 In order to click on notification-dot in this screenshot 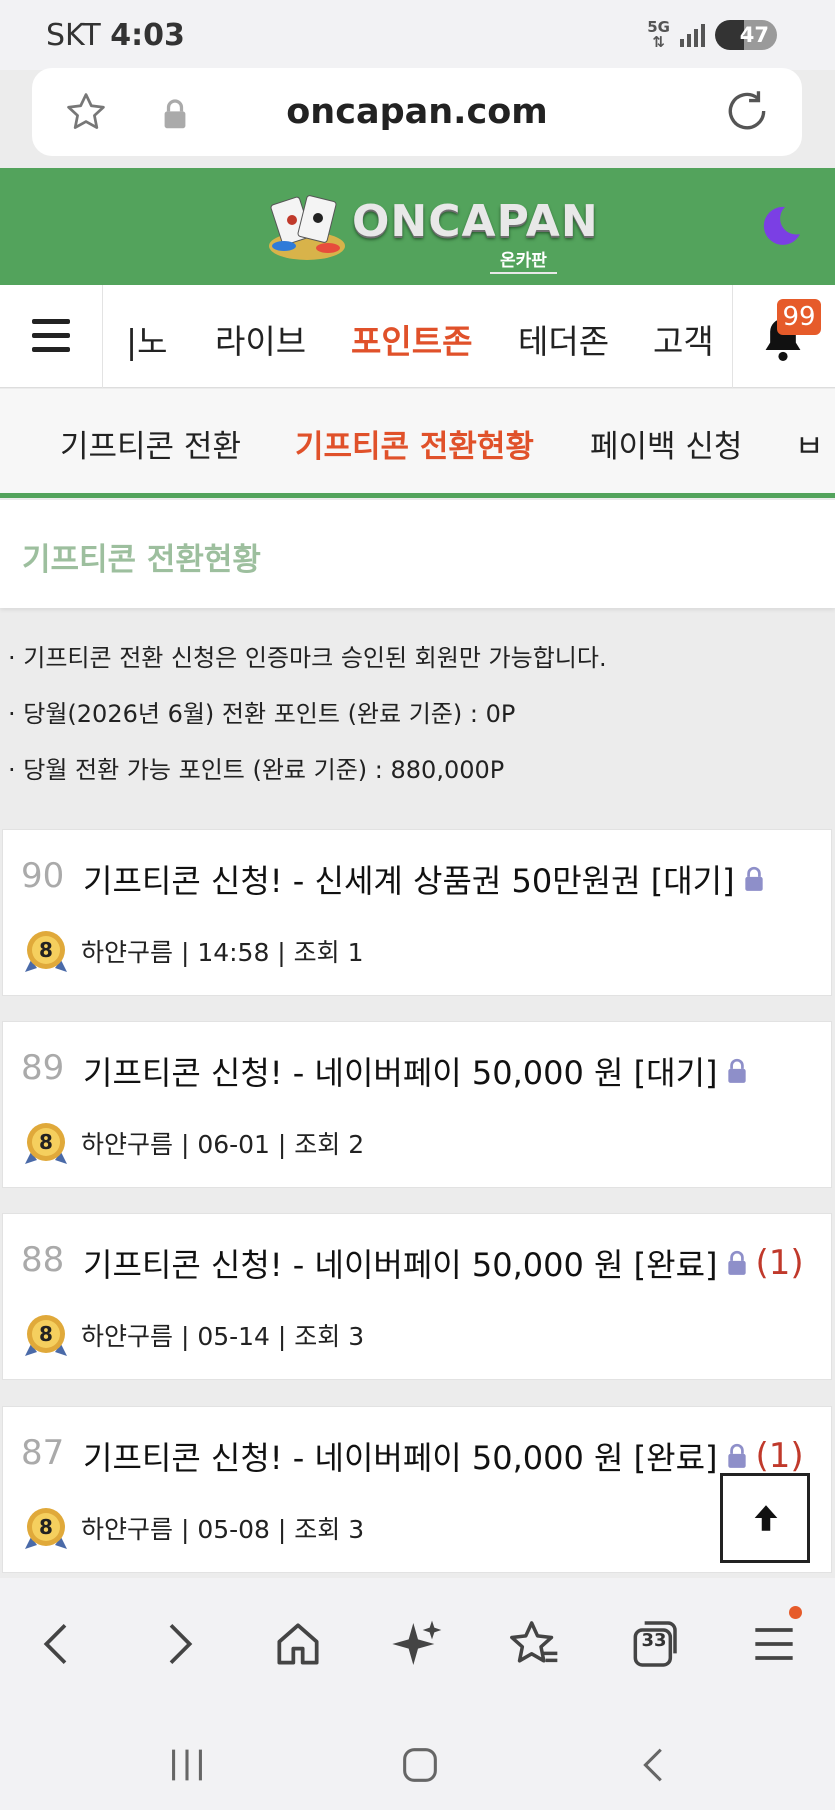, I will do `click(795, 1612)`.